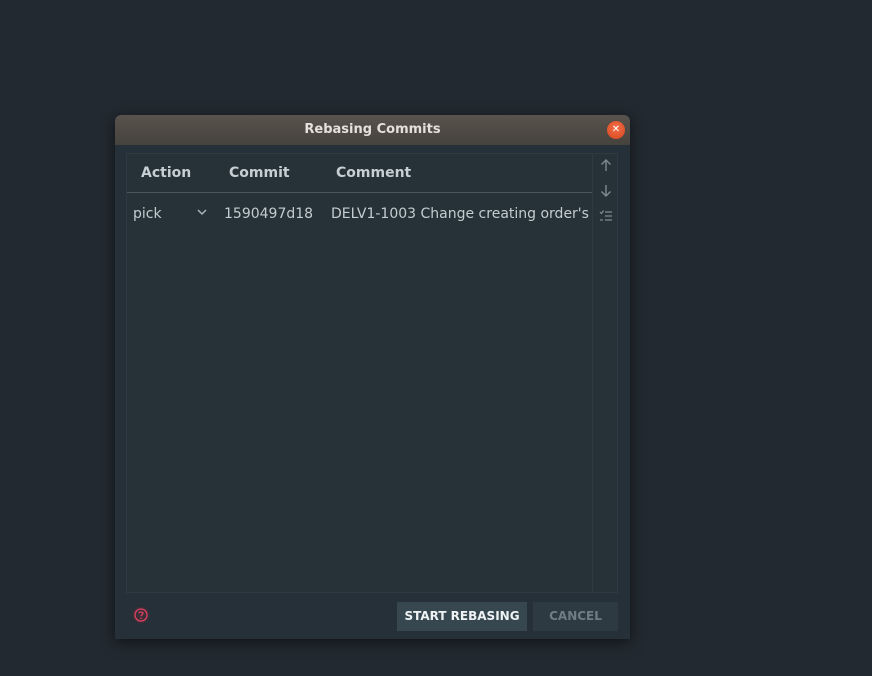  I want to click on dialog-title: Rebasing Commits, so click(372, 129).